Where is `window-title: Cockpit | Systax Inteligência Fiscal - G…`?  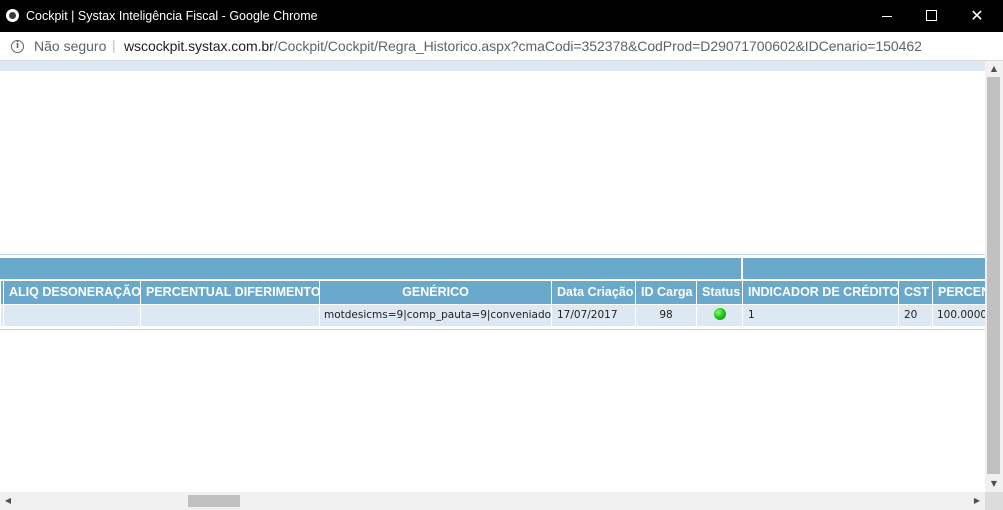
window-title: Cockpit | Systax Inteligência Fiscal - G… is located at coordinates (172, 16).